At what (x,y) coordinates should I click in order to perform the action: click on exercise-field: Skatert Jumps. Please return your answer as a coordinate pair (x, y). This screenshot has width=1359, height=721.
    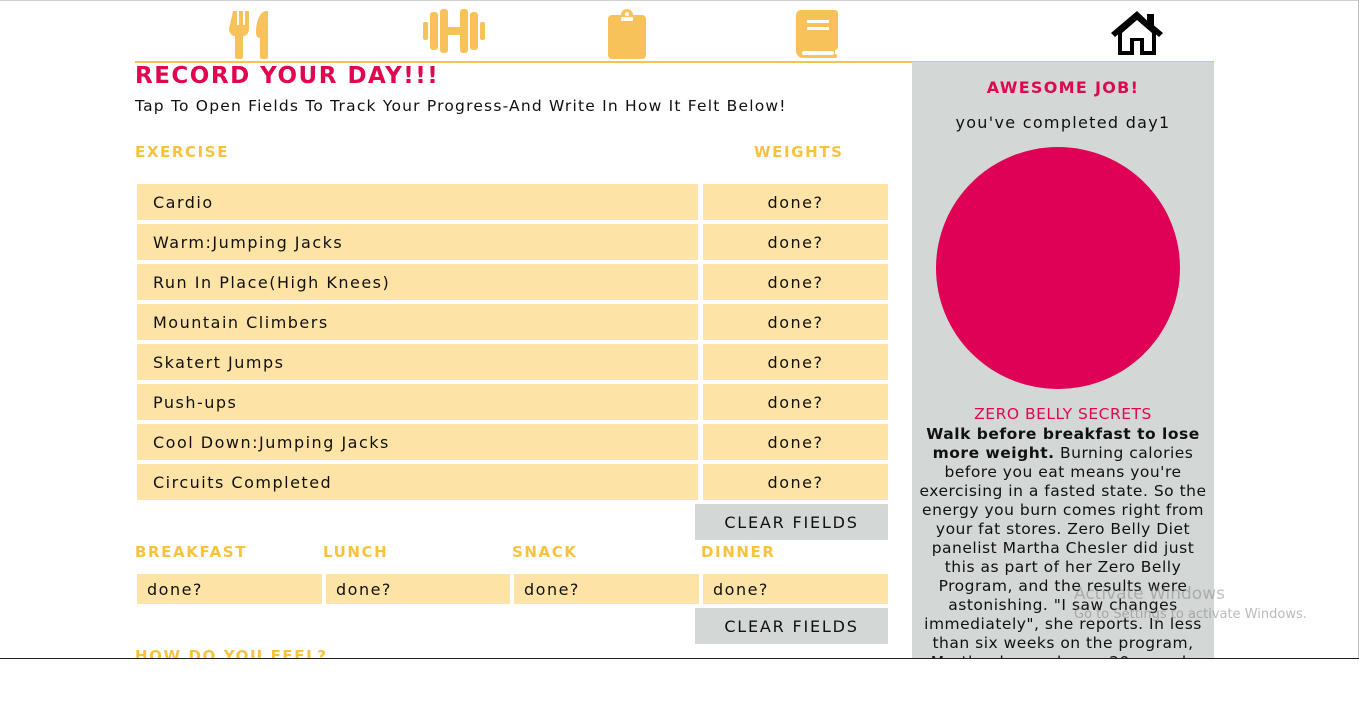
    Looking at the image, I should click on (417, 362).